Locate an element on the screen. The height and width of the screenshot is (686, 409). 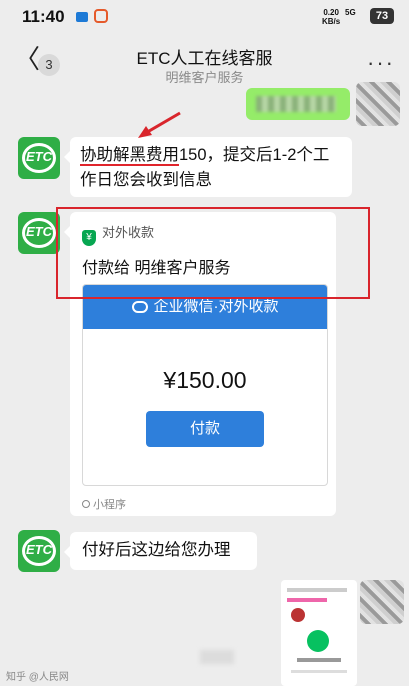
app-notification-icon is located at coordinates (82, 17).